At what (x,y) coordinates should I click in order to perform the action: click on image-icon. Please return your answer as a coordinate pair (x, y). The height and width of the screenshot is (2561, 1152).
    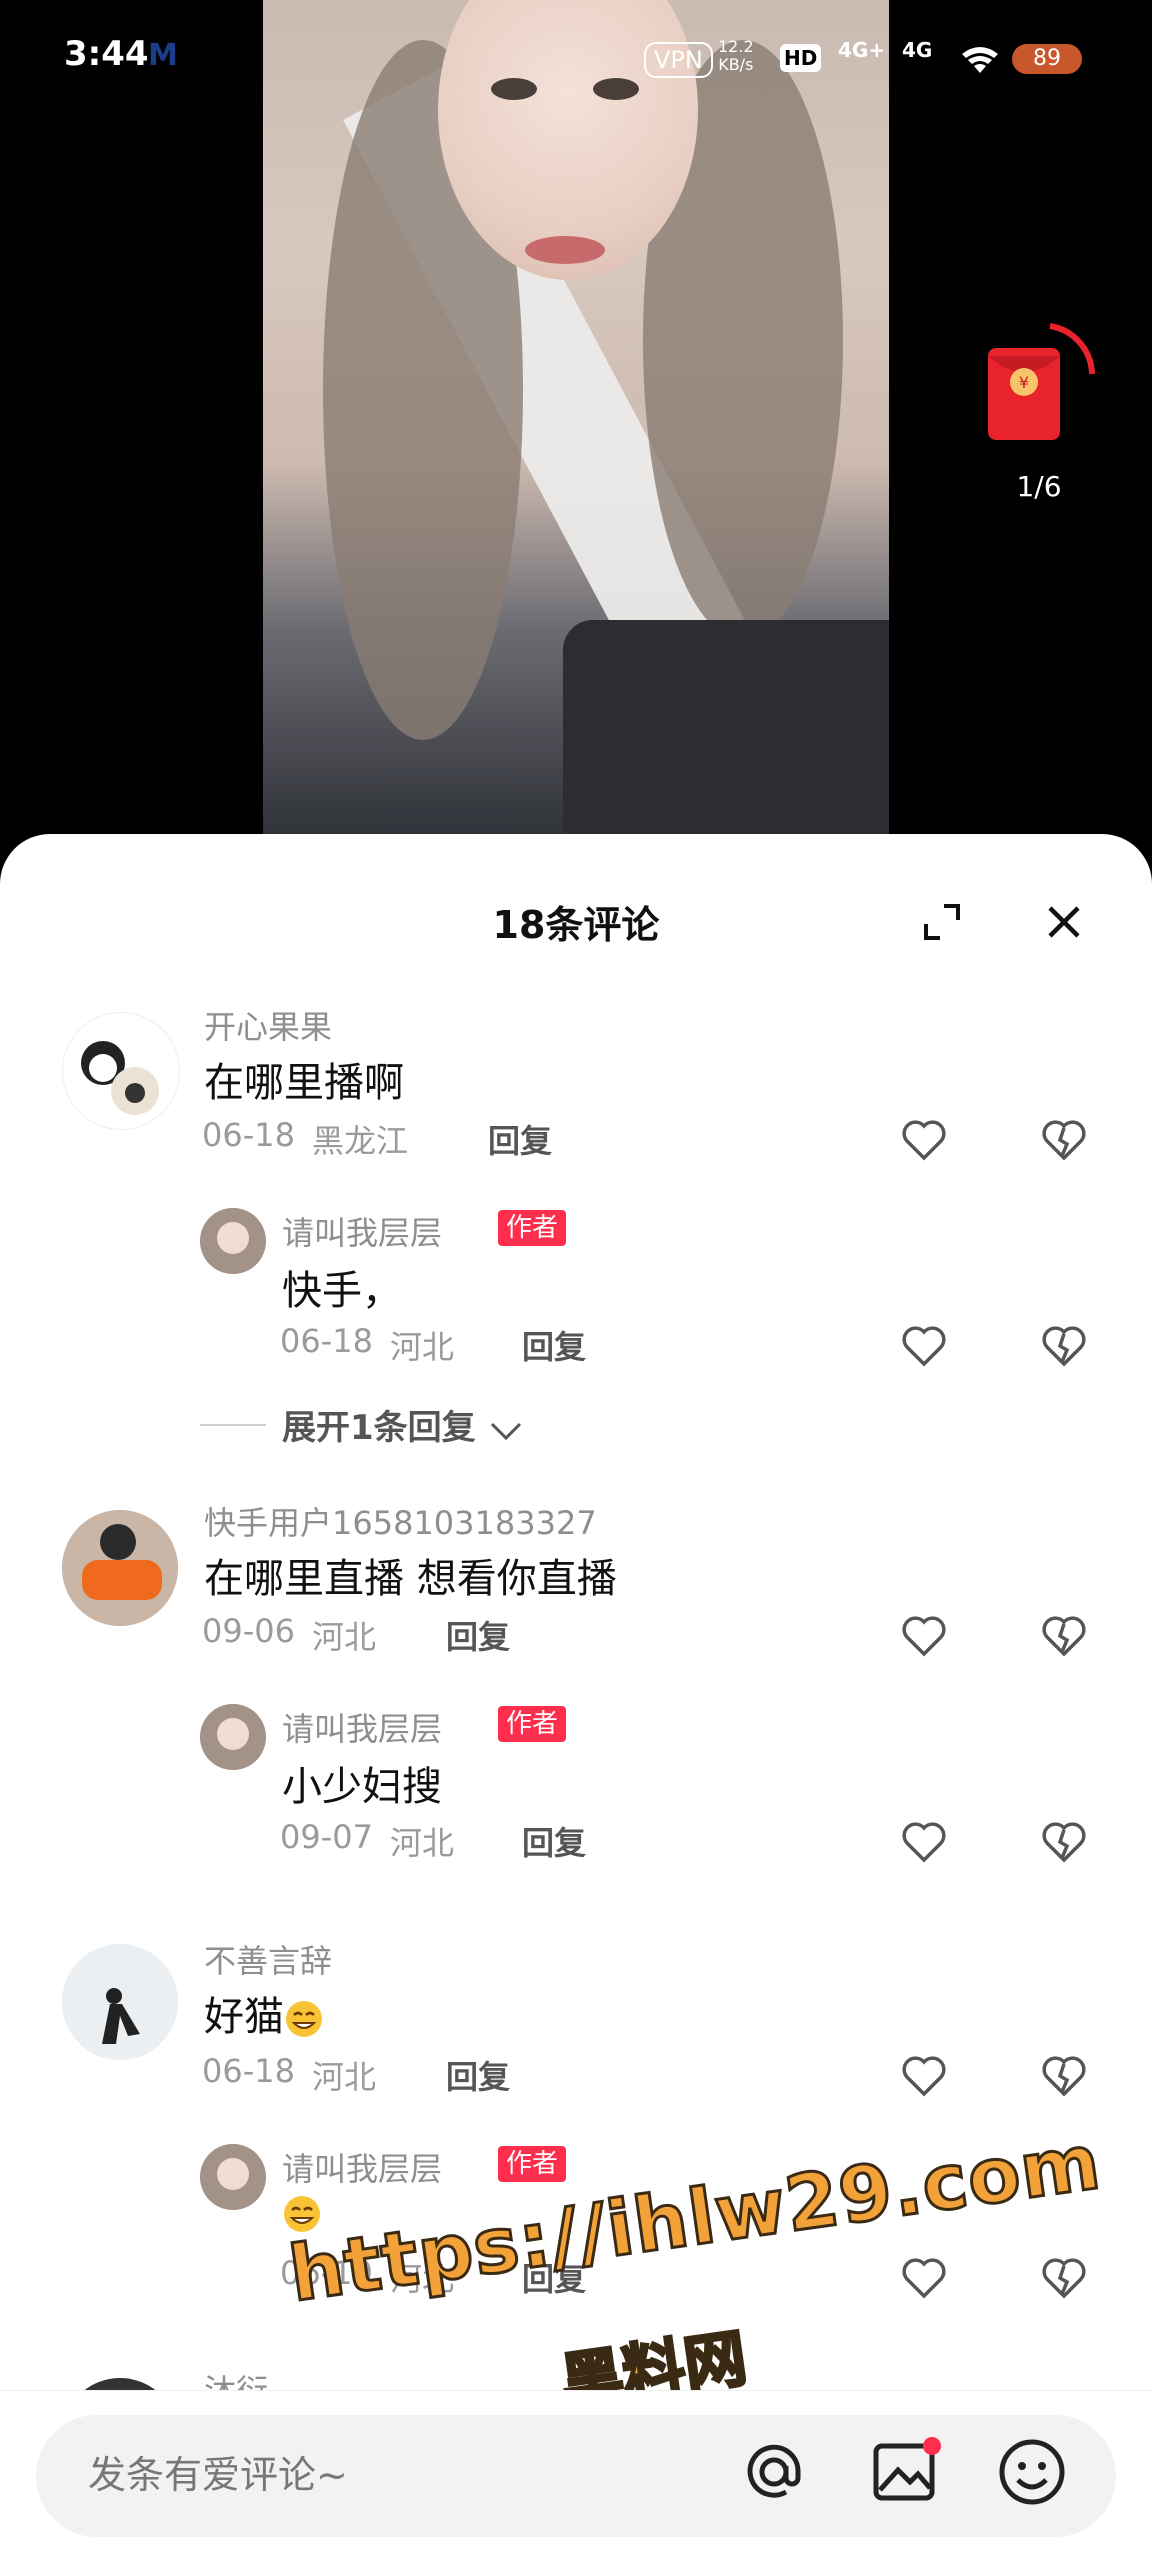
    Looking at the image, I should click on (907, 2469).